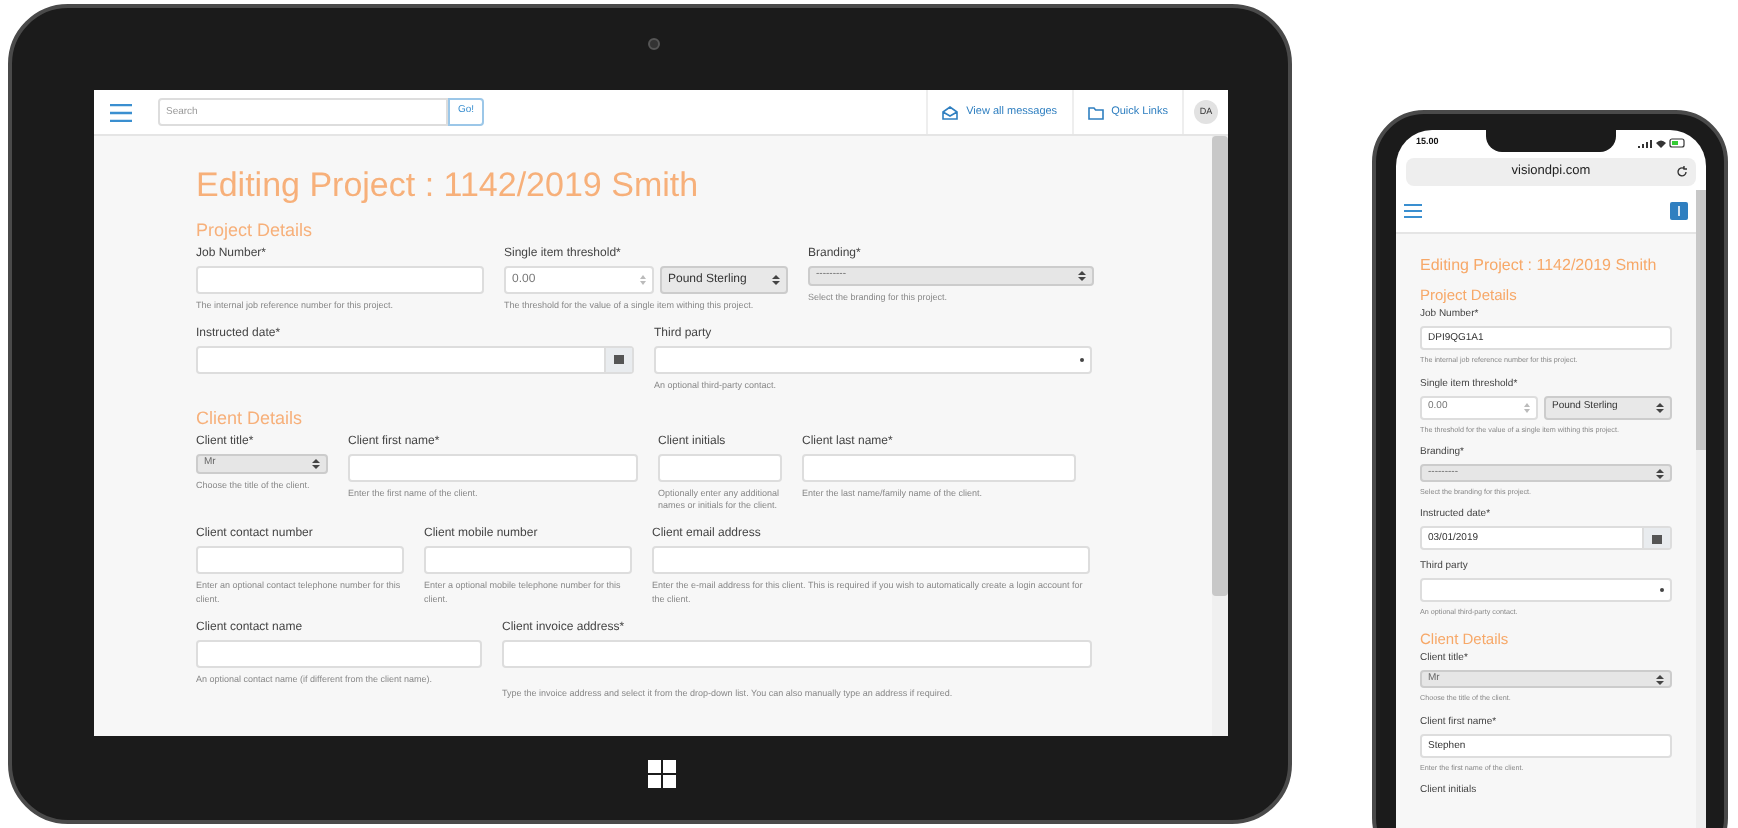 This screenshot has width=1738, height=828. What do you see at coordinates (255, 231) in the screenshot?
I see `section-heading: Project Details` at bounding box center [255, 231].